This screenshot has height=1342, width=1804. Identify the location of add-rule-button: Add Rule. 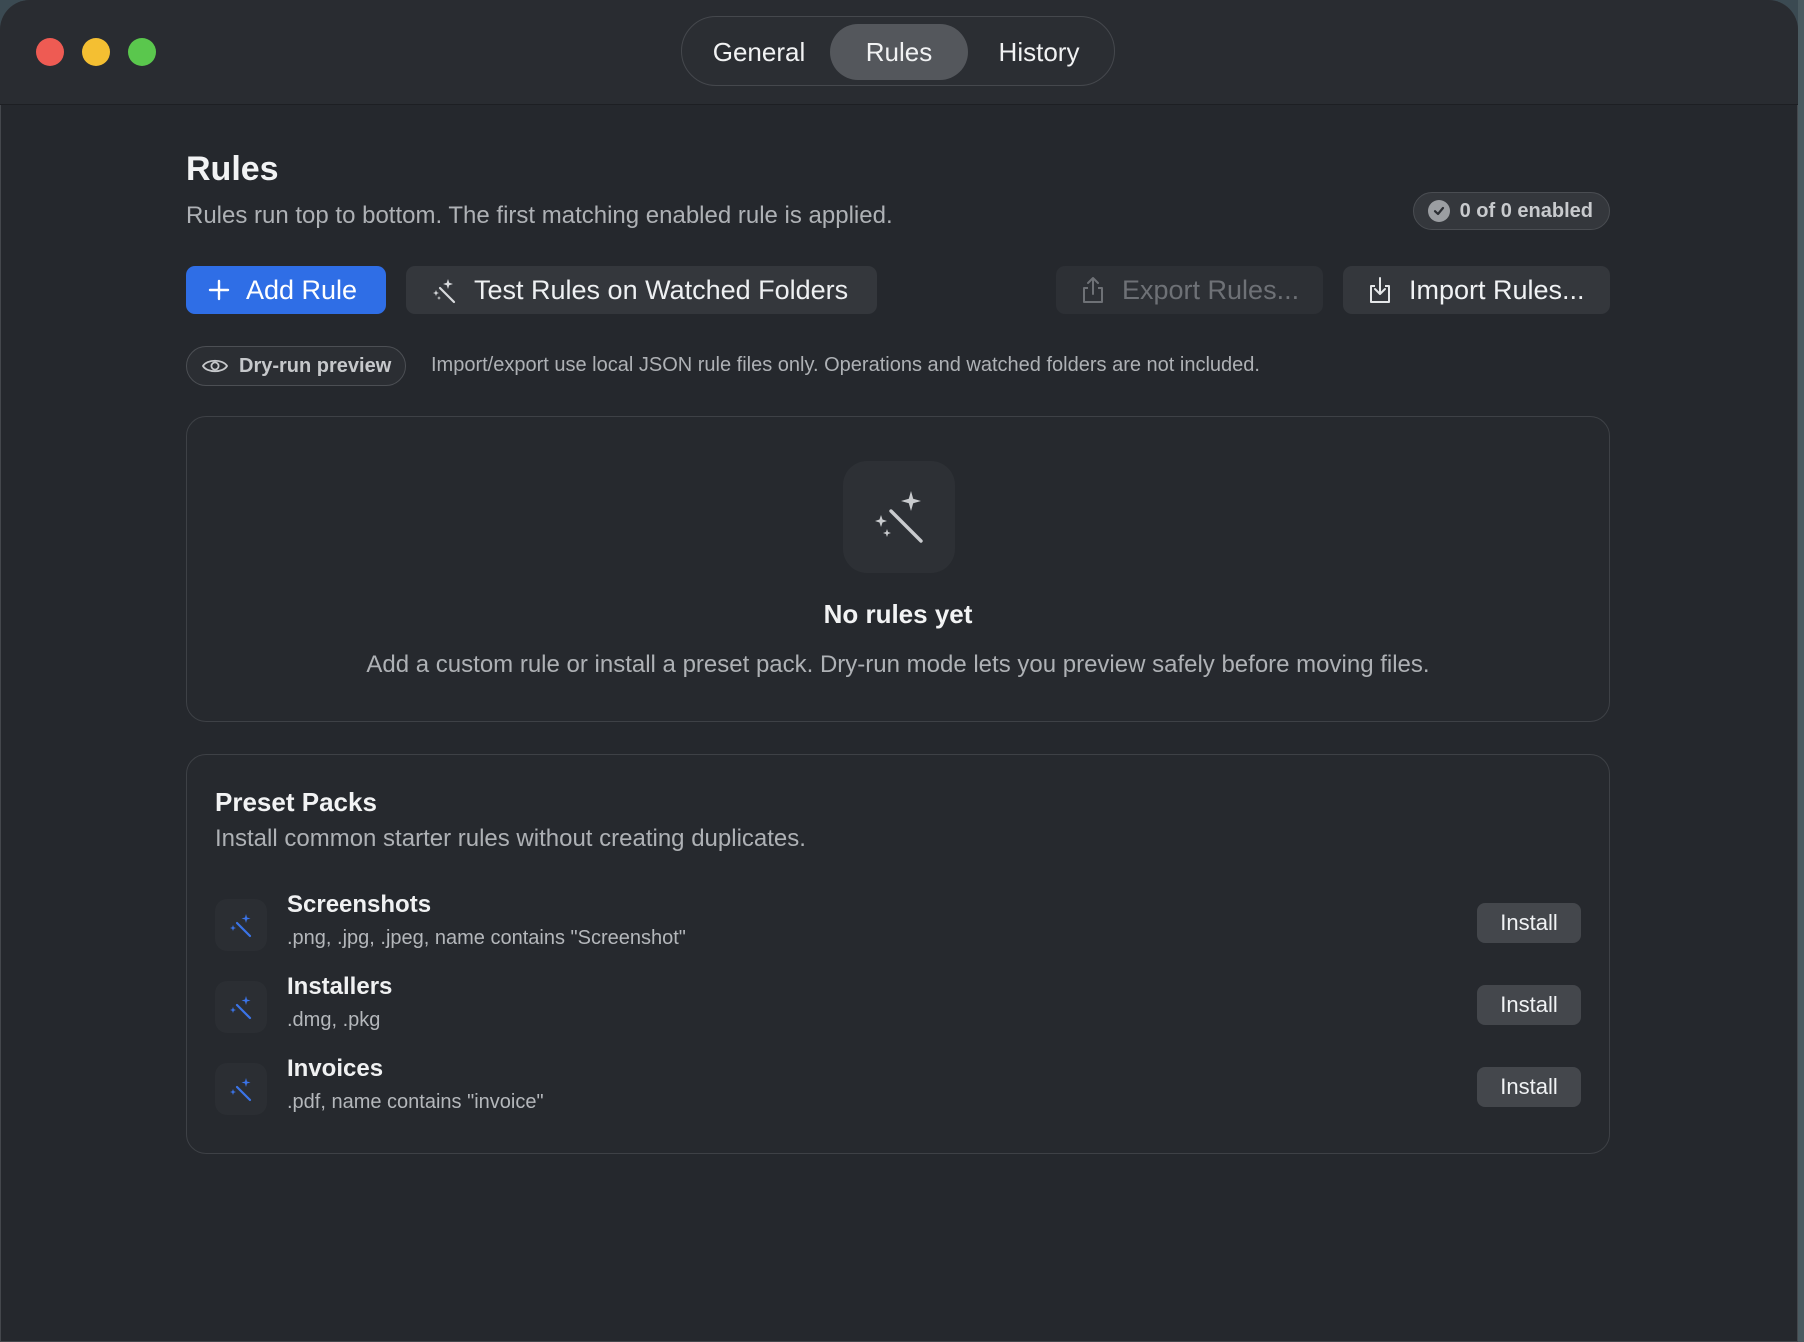
(286, 290).